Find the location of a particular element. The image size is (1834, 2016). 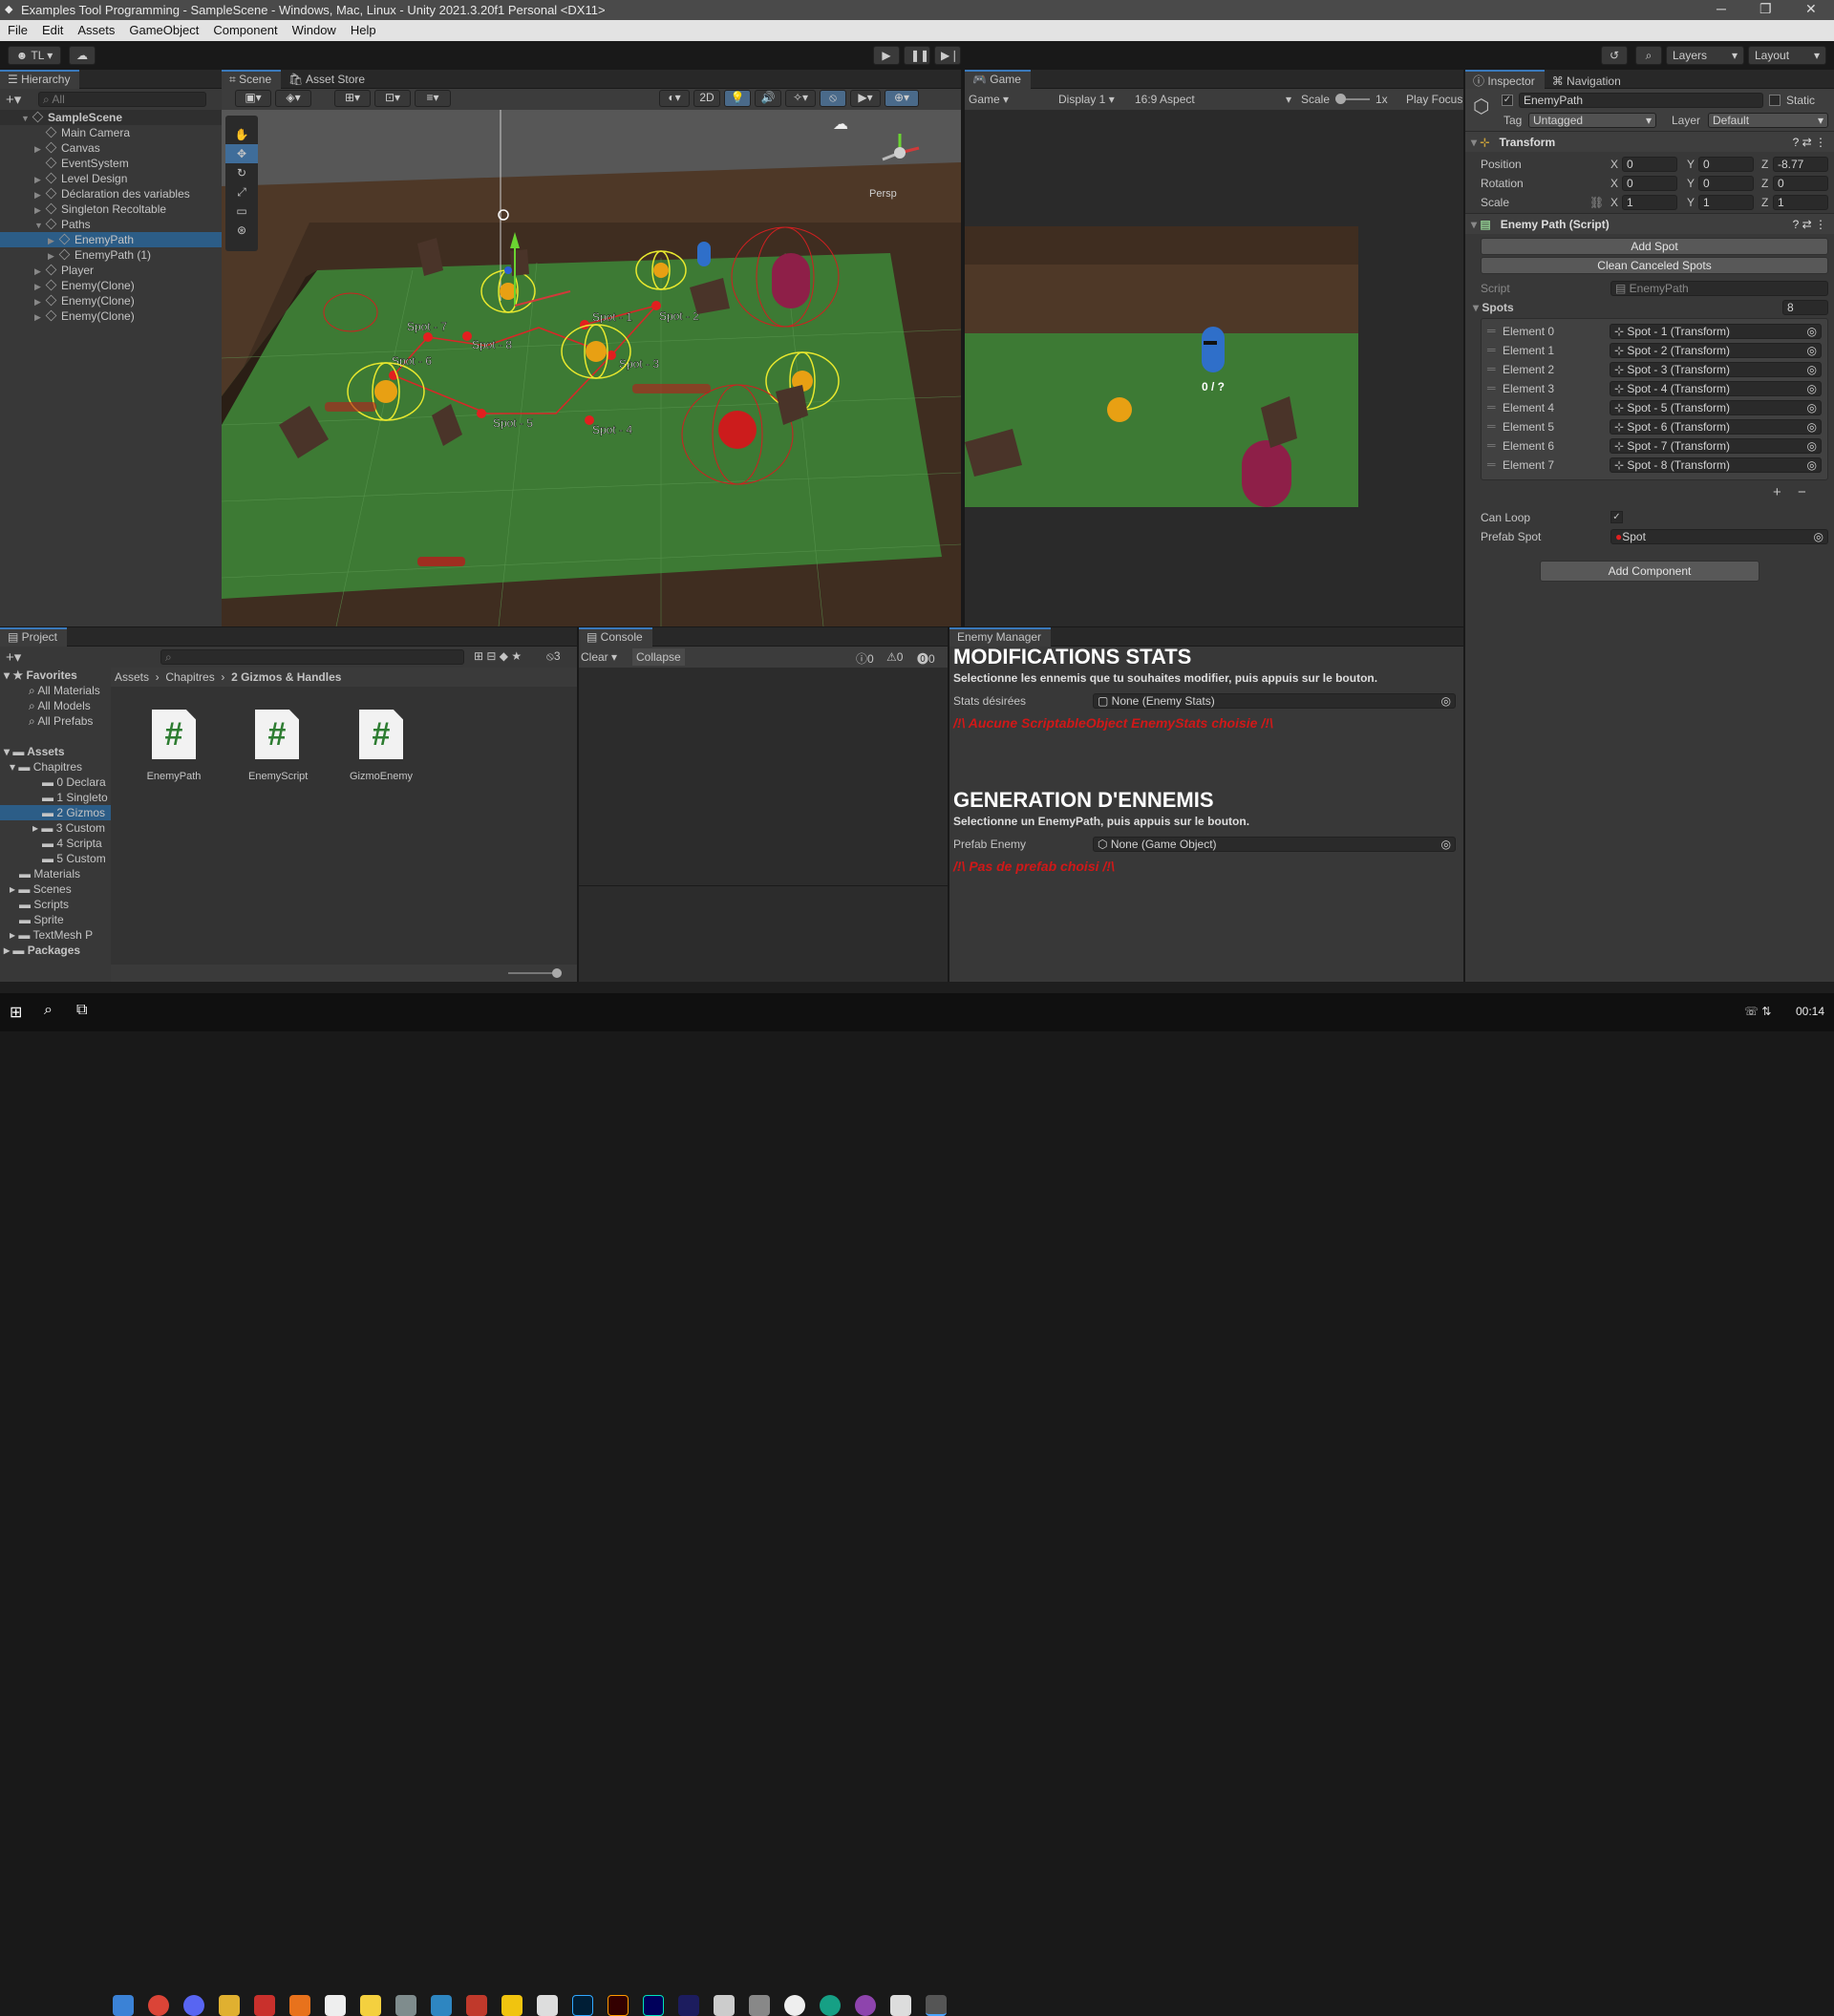

draw-mode-icon: ▣▾ is located at coordinates (253, 98).